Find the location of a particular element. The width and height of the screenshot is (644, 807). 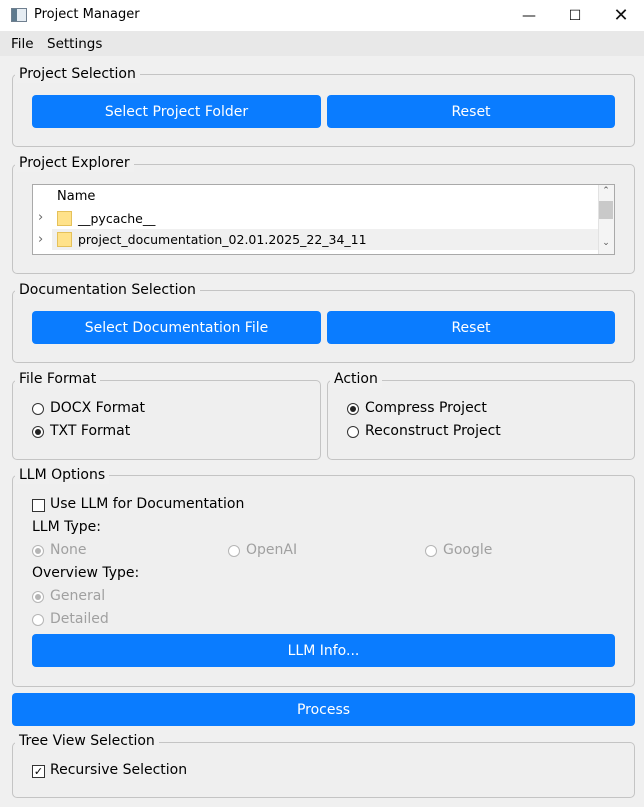

project-reset-button: Reset is located at coordinates (471, 111).